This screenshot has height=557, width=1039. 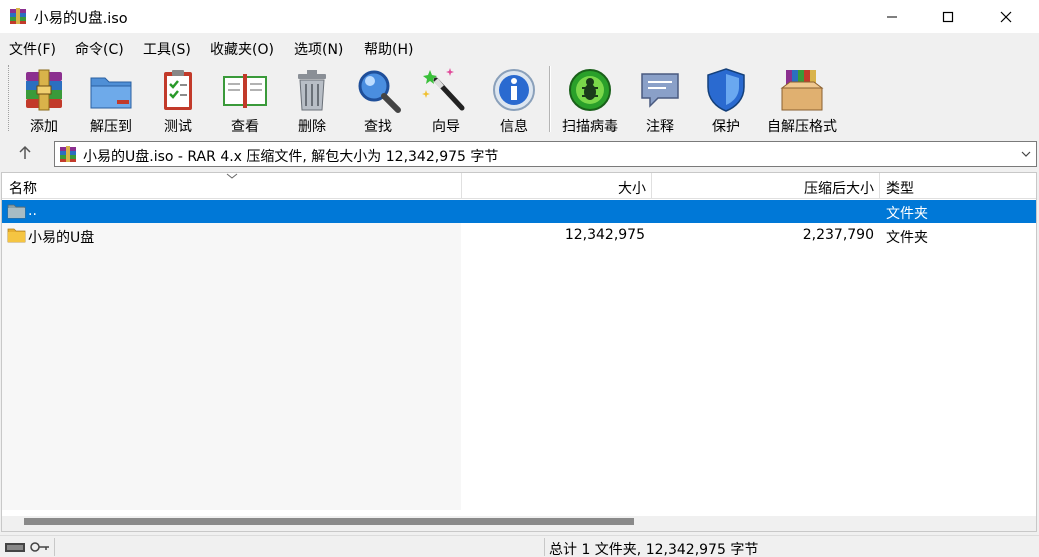 What do you see at coordinates (245, 91) in the screenshot?
I see `view-icon` at bounding box center [245, 91].